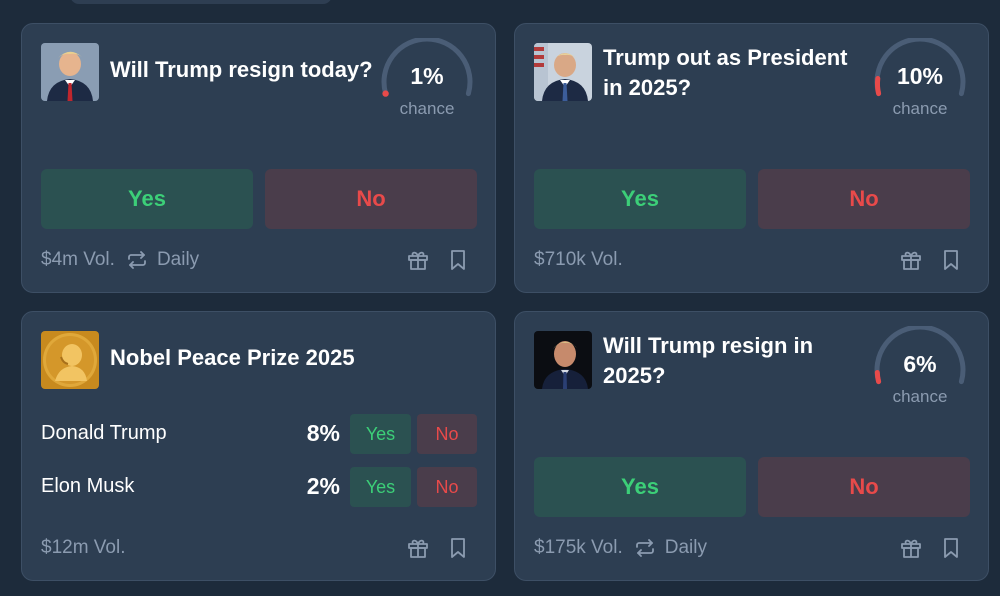  What do you see at coordinates (201, 2) in the screenshot?
I see `top-scroll-pill` at bounding box center [201, 2].